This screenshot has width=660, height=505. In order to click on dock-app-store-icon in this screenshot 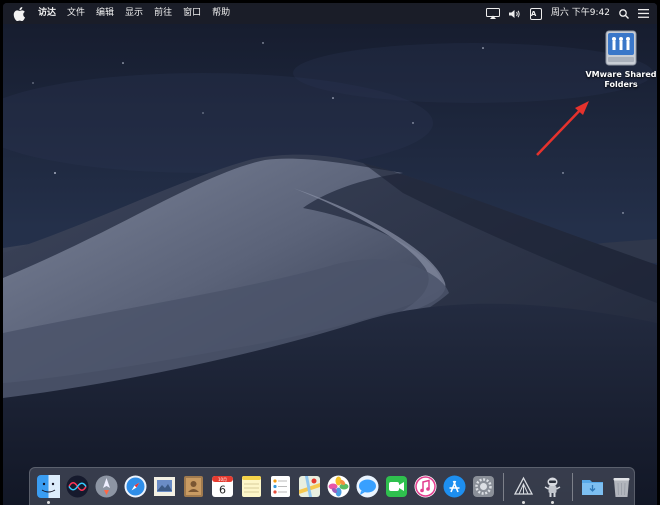, I will do `click(454, 486)`.